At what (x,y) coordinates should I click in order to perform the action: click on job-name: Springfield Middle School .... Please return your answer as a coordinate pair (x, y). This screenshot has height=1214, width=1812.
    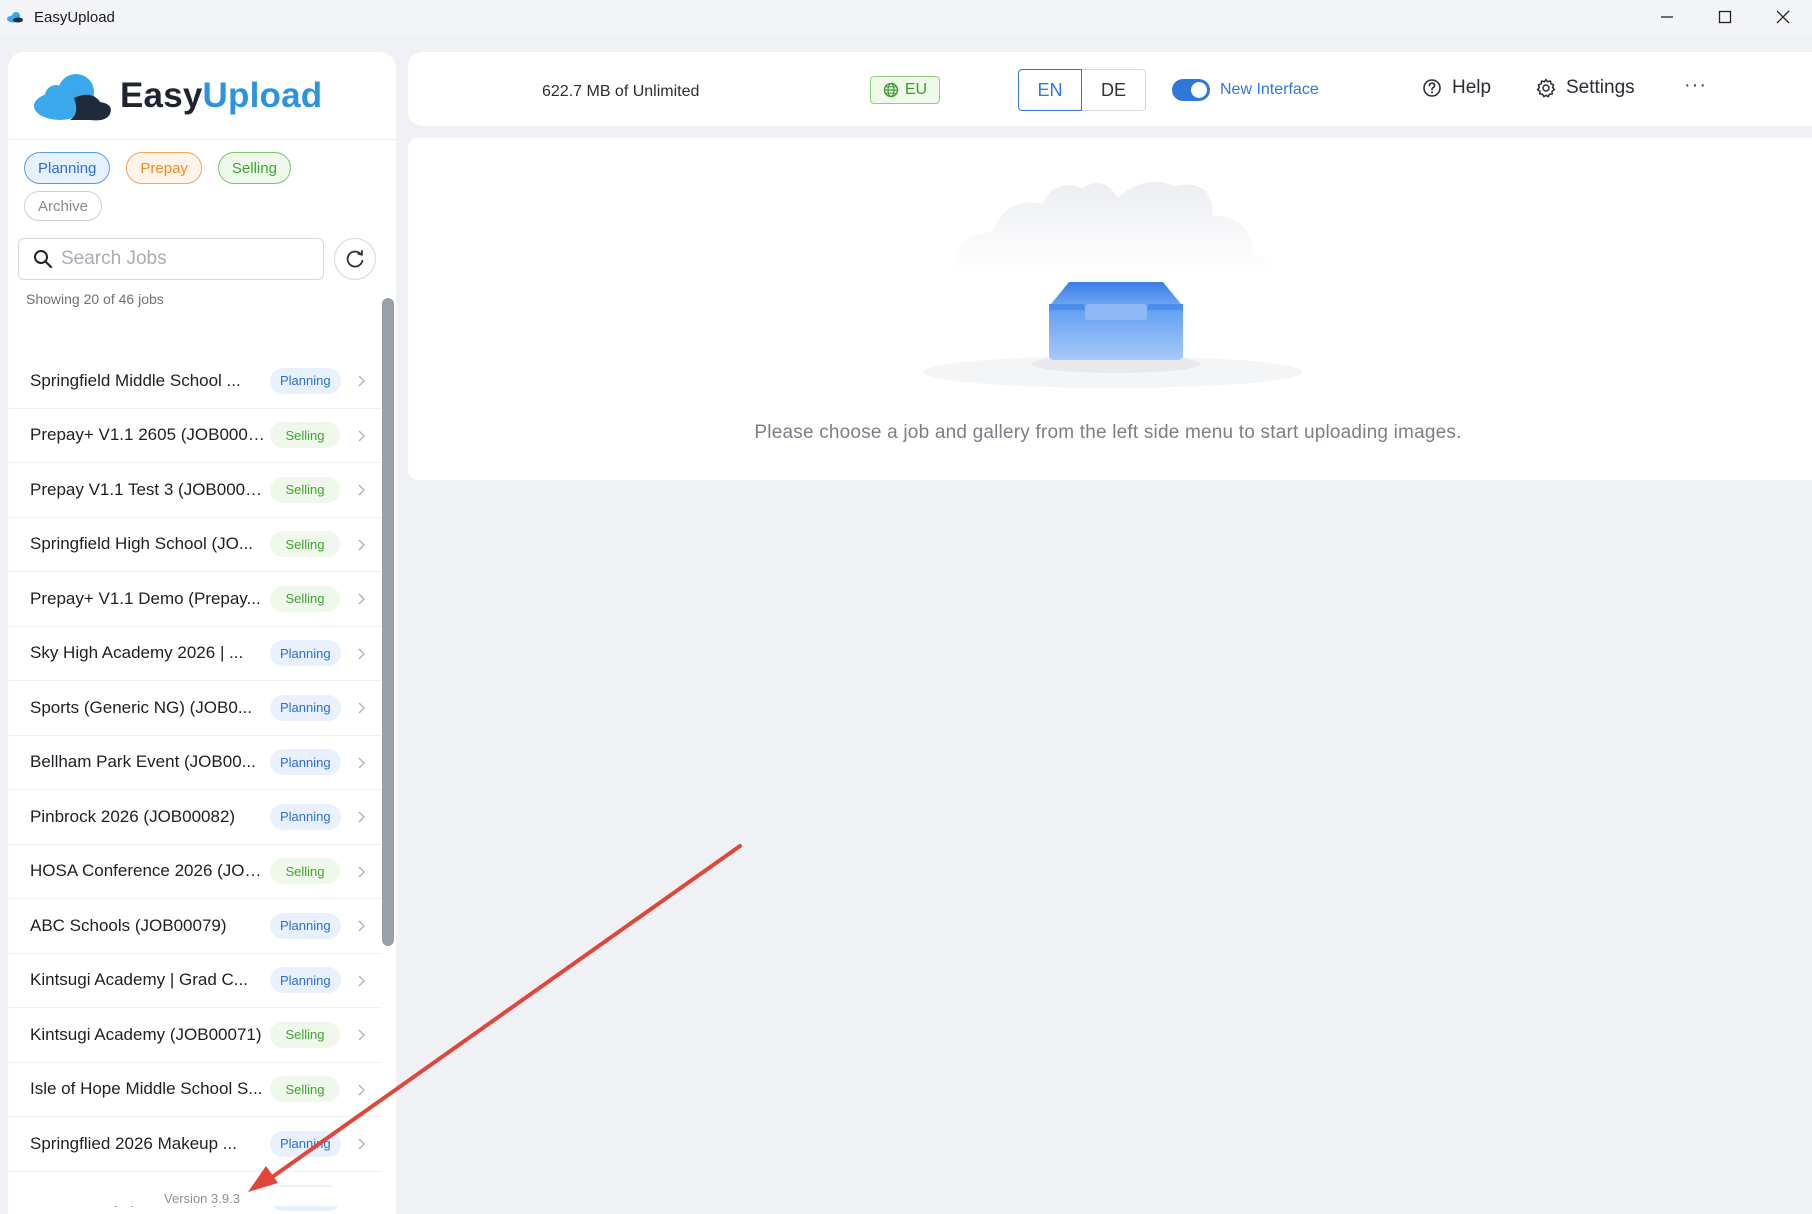
    Looking at the image, I should click on (135, 380).